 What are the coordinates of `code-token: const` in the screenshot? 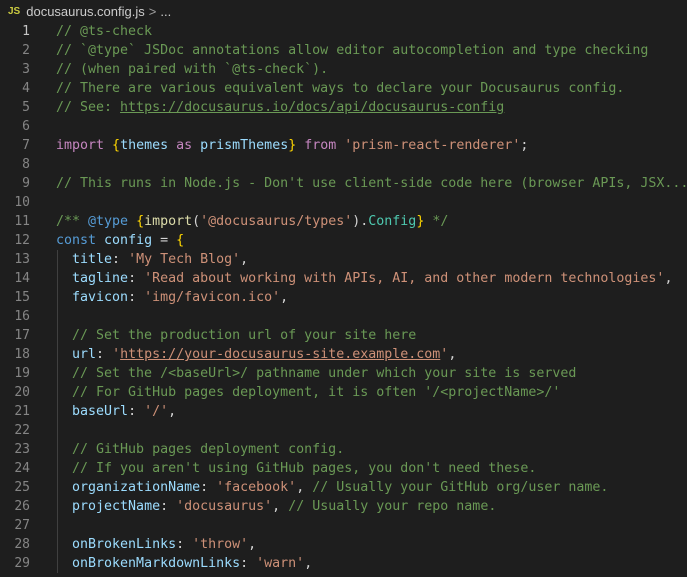 It's located at (80, 240).